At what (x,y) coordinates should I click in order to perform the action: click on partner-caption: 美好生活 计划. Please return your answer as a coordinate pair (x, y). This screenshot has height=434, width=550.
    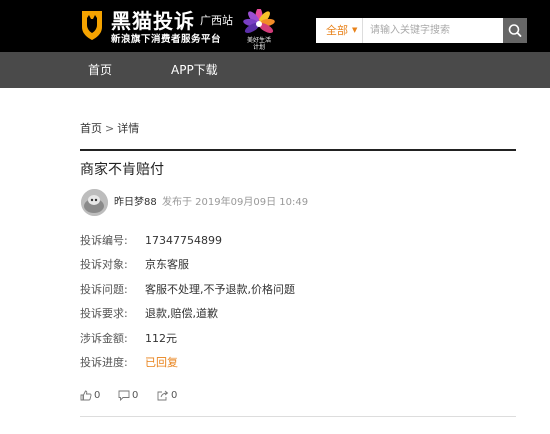
    Looking at the image, I should click on (259, 44).